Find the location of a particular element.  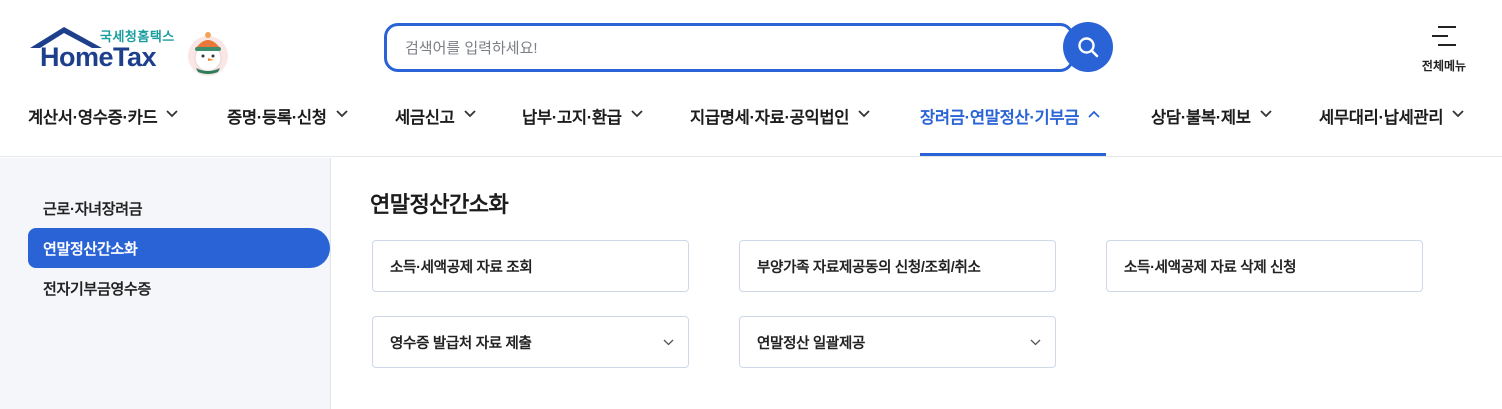

side-menu-item-earned-child-incentive: 근로·자녀장려금 is located at coordinates (179, 208).